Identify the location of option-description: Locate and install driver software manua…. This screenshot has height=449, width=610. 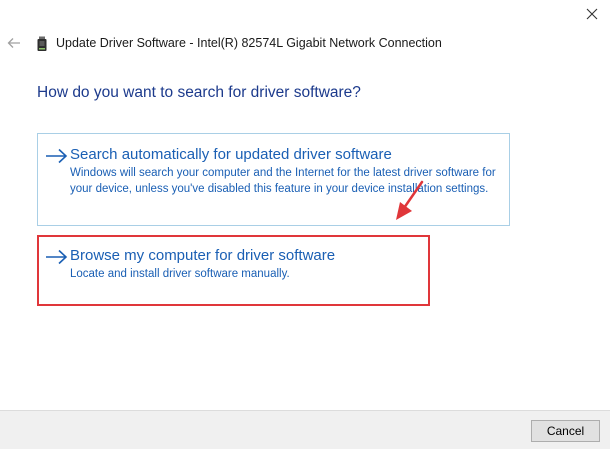
(180, 274).